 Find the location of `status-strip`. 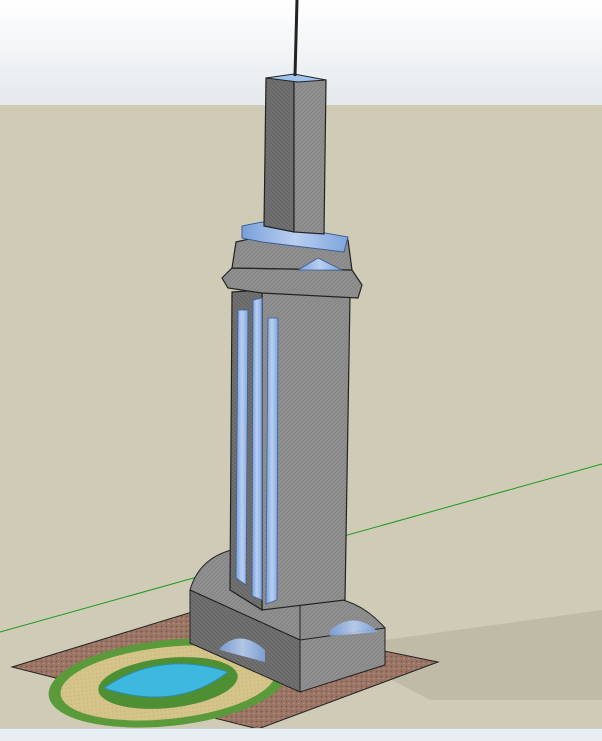

status-strip is located at coordinates (301, 734).